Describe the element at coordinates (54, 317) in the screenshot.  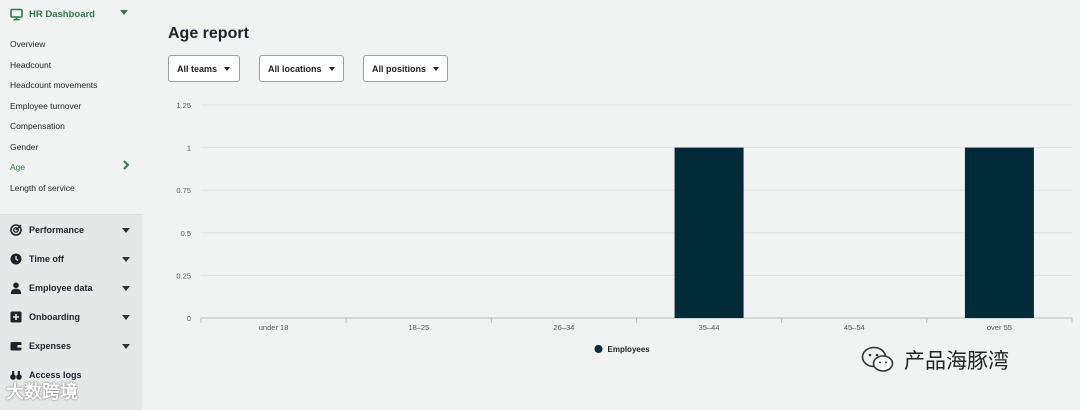
I see `sidebar-group-label: Onboarding` at that location.